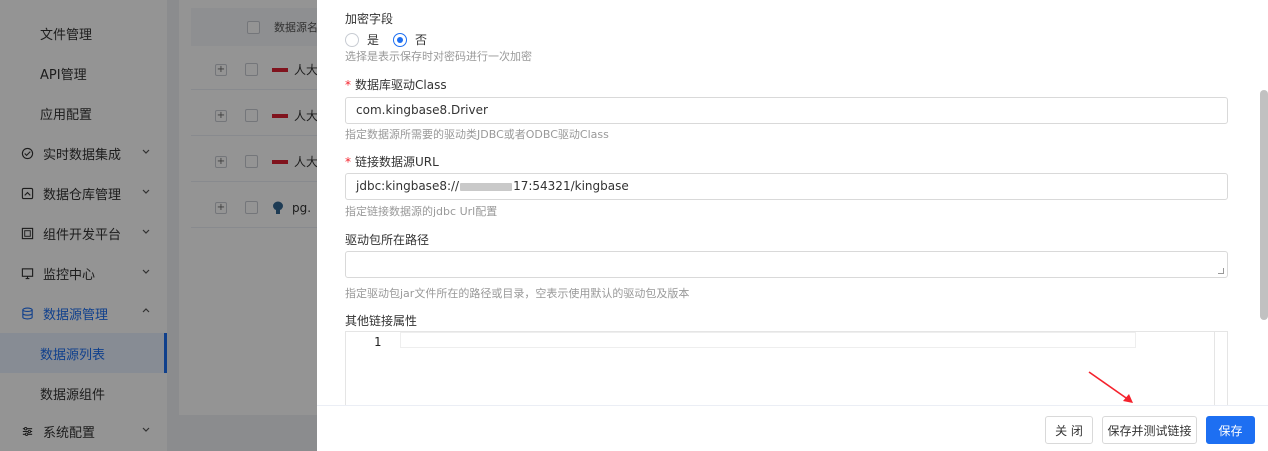  Describe the element at coordinates (408, 186) in the screenshot. I see `url-prefix: jdbc:kingbase8://` at that location.